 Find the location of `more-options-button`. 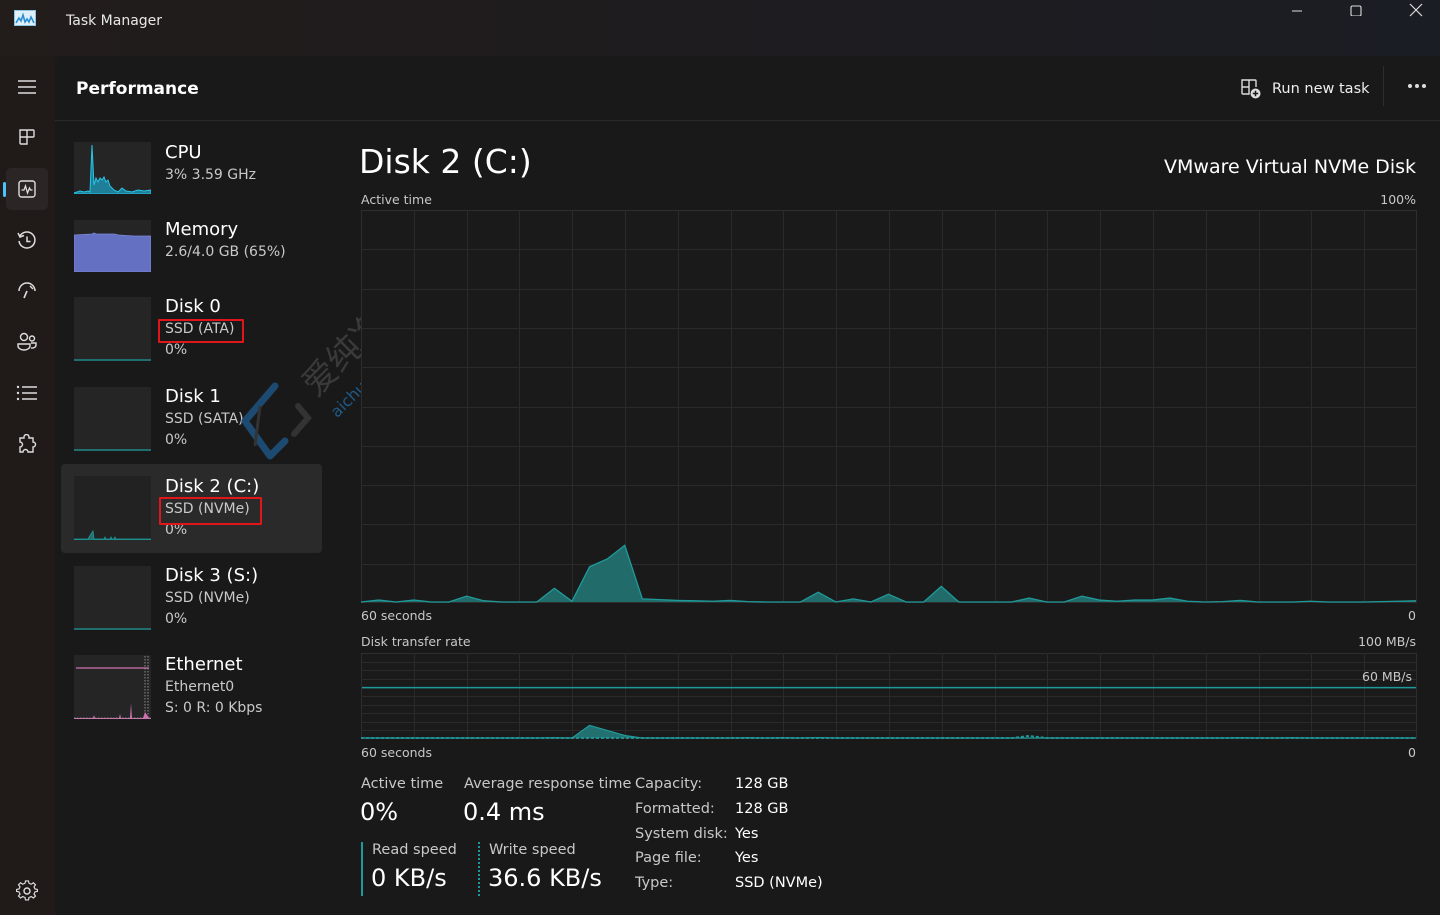

more-options-button is located at coordinates (1417, 86).